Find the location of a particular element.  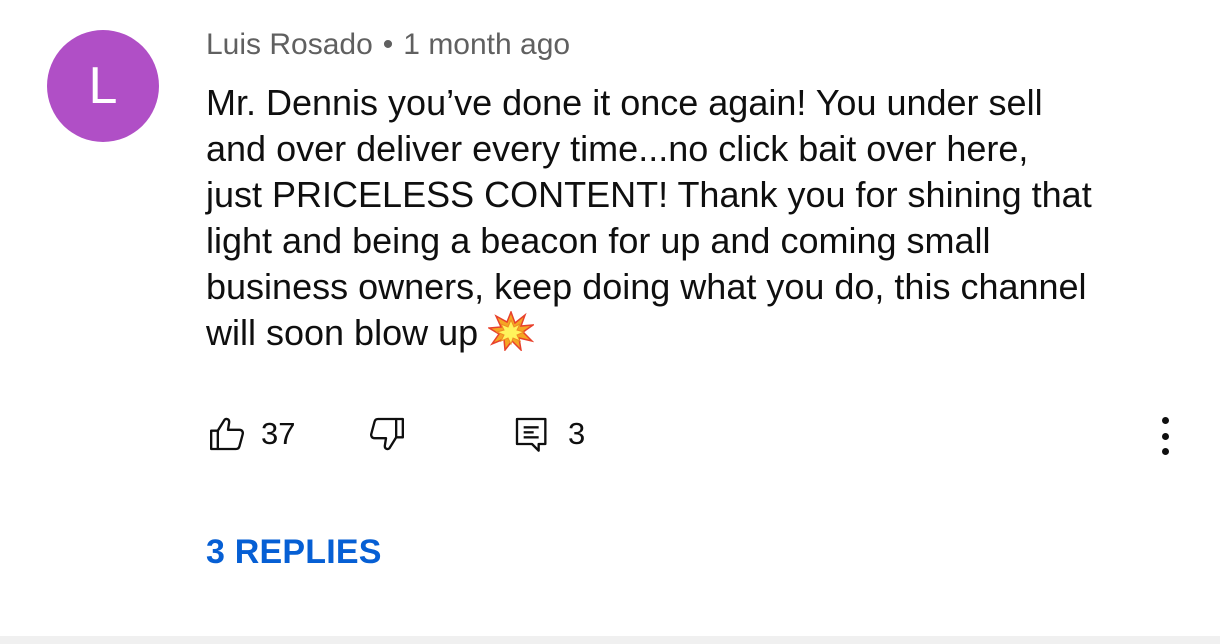

like-count: 37 is located at coordinates (278, 433).